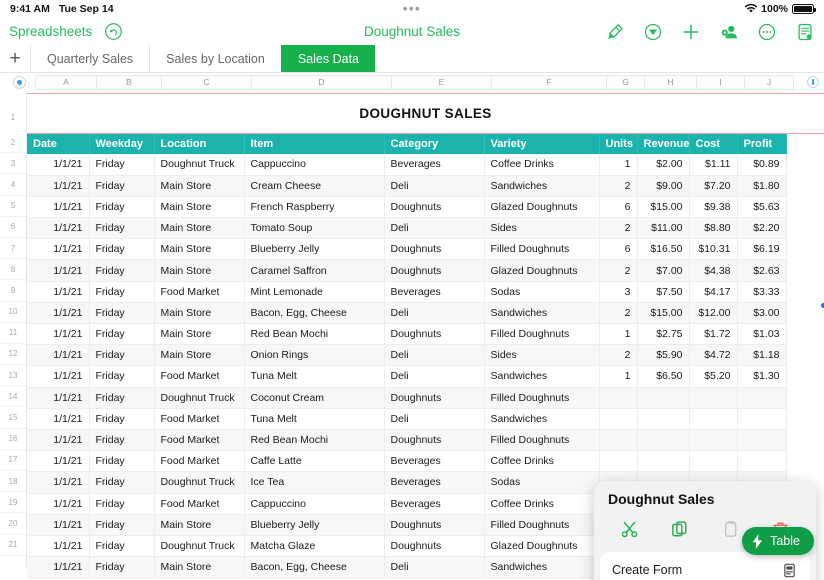  I want to click on cell-item: Bacon, Egg, Cheese, so click(314, 313).